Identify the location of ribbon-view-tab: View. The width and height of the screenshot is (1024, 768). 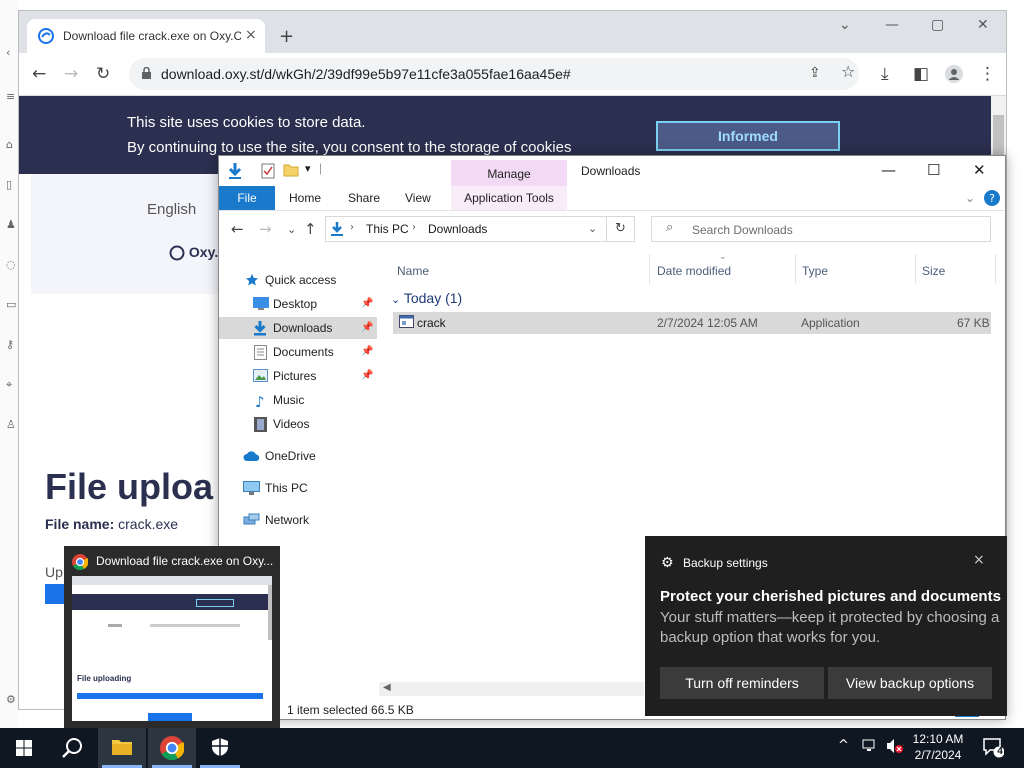
(418, 198).